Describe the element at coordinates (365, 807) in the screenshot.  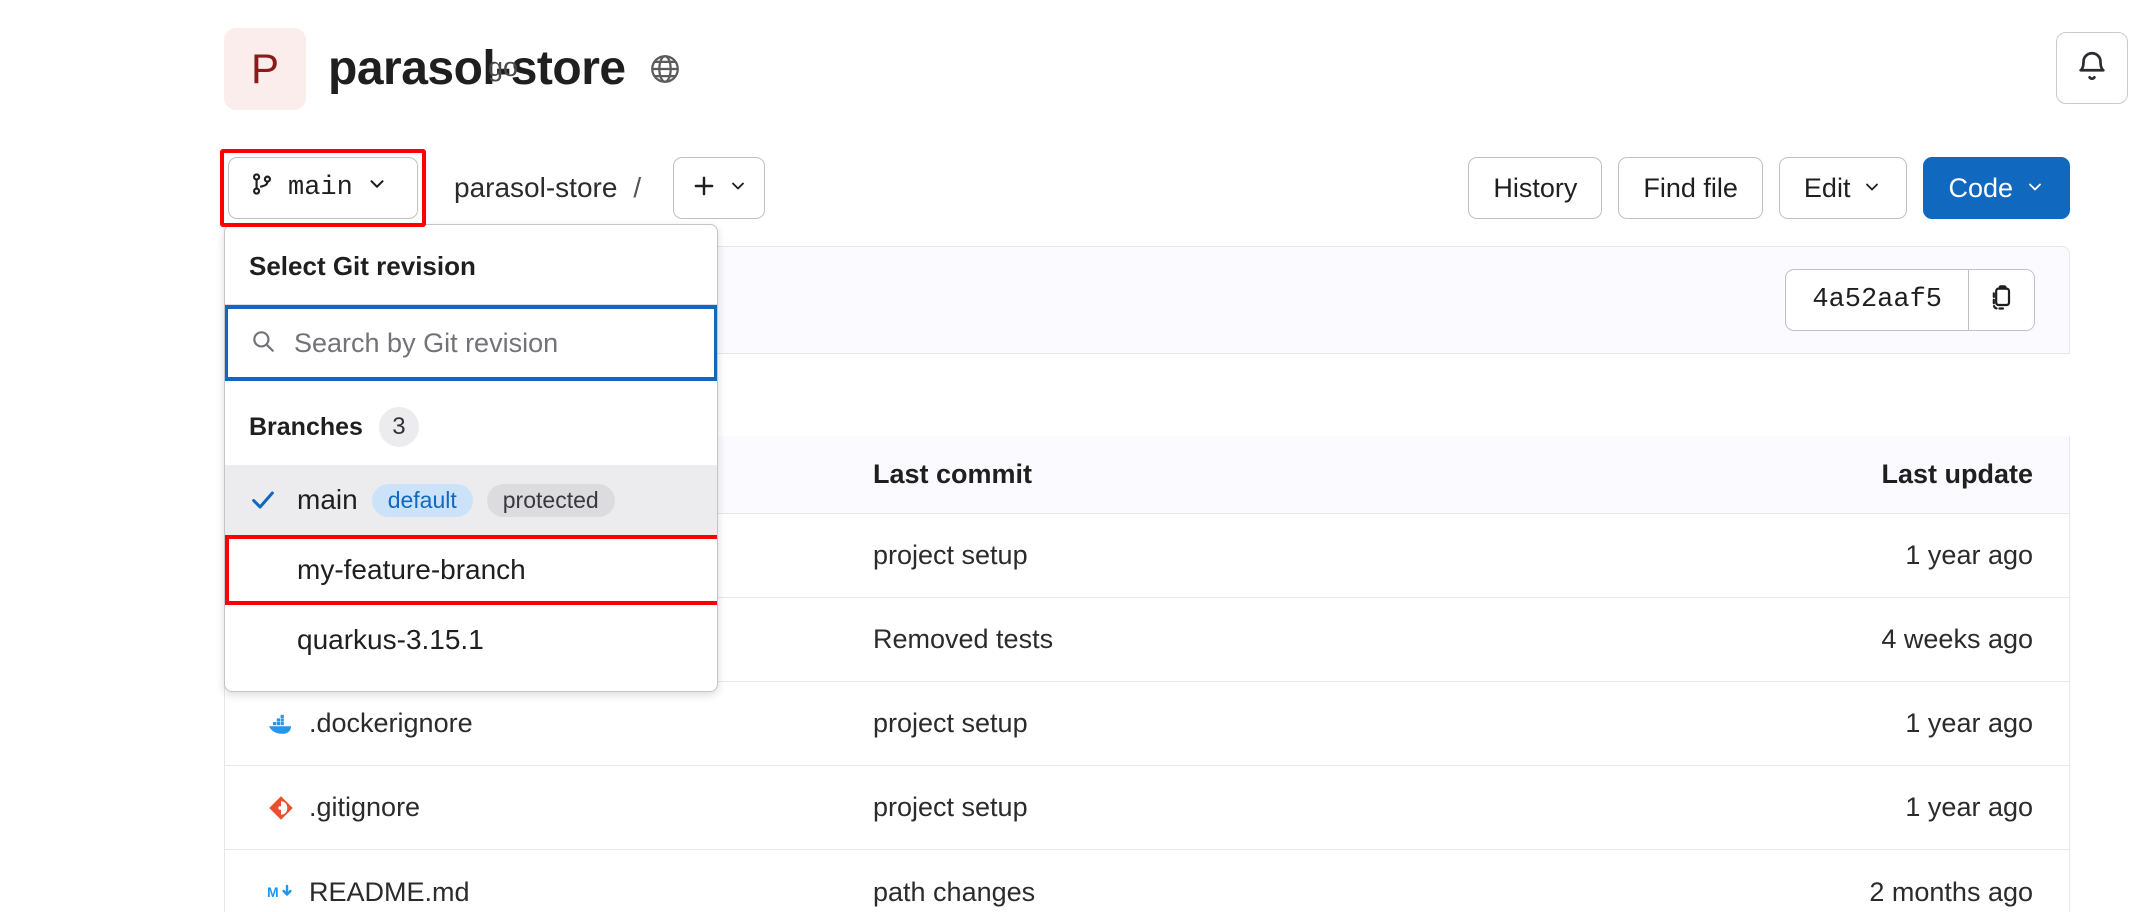
I see `file-name: .gitignore` at that location.